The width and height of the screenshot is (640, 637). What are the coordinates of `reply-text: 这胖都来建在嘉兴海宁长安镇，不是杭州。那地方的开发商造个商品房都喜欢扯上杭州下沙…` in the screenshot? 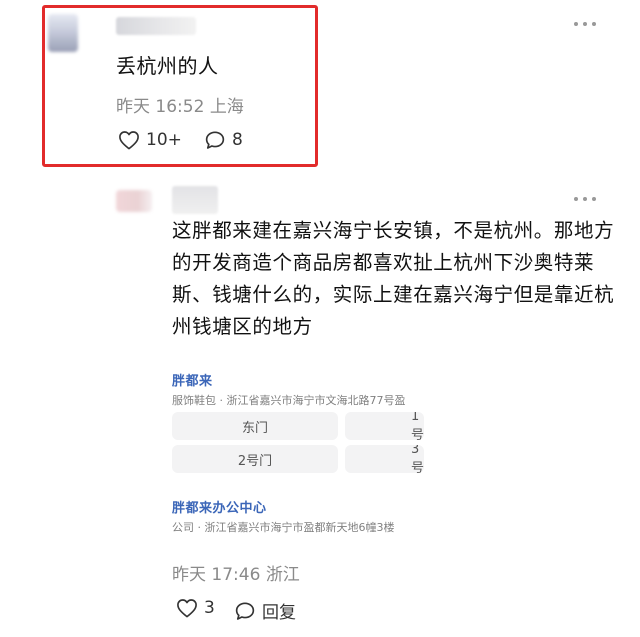 It's located at (393, 278).